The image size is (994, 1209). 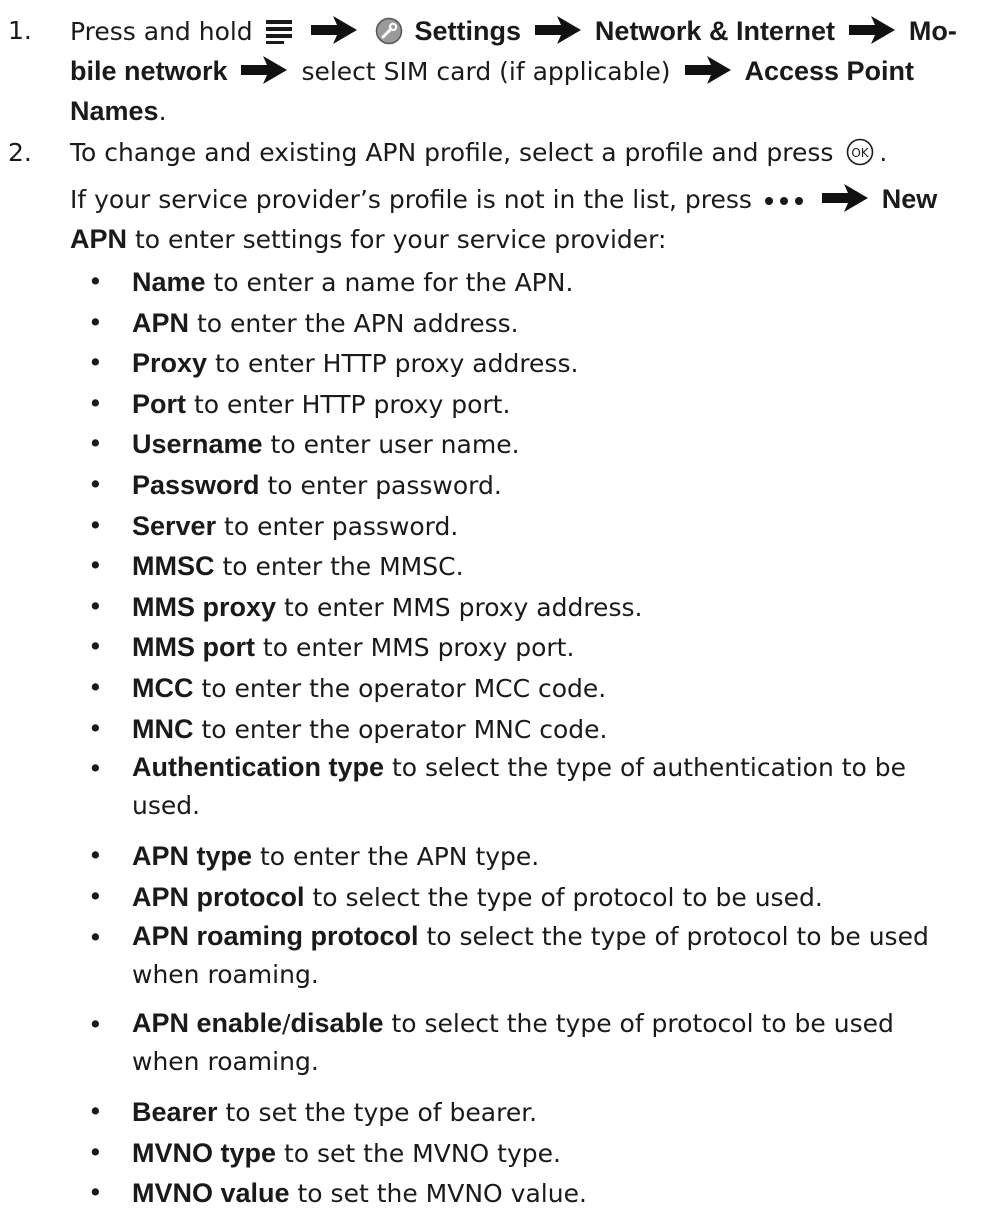 I want to click on setting-term: MCC, so click(x=163, y=688).